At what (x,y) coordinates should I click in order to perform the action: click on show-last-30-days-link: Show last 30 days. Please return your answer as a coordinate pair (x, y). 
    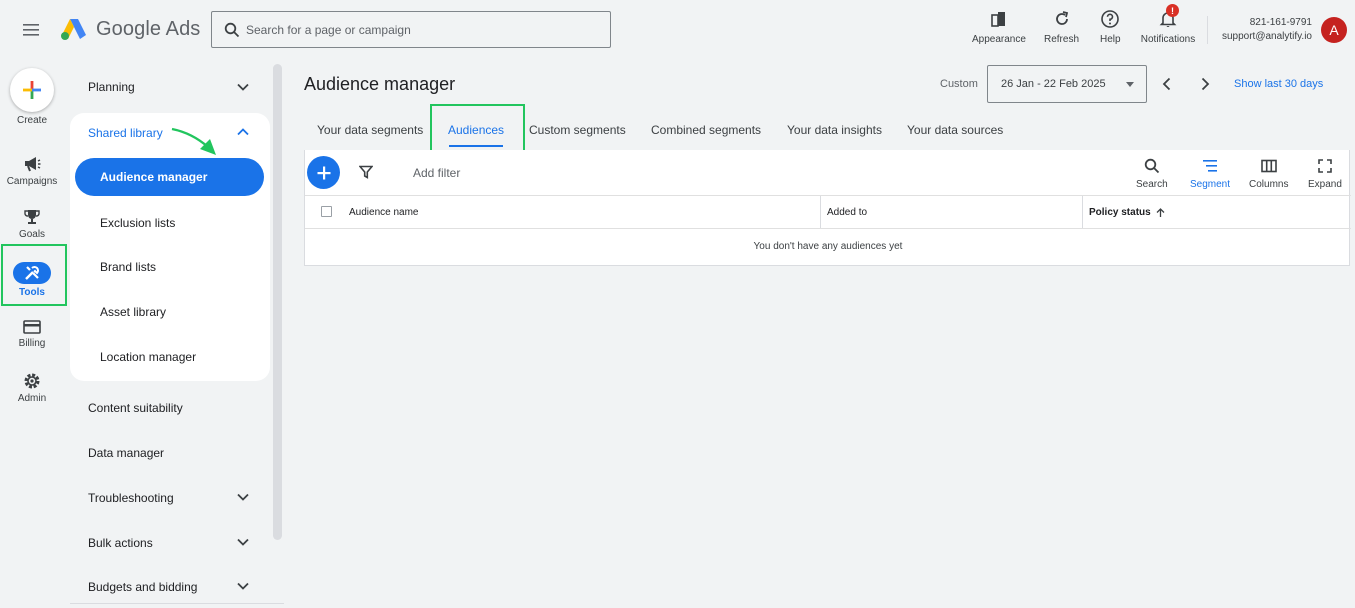
    Looking at the image, I should click on (1278, 84).